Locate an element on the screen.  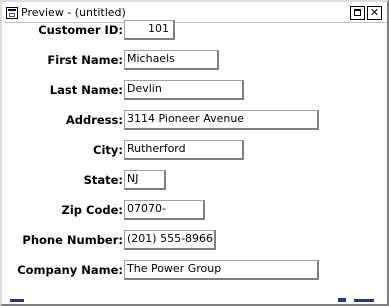
window-title: Preview - (untitled) is located at coordinates (73, 12).